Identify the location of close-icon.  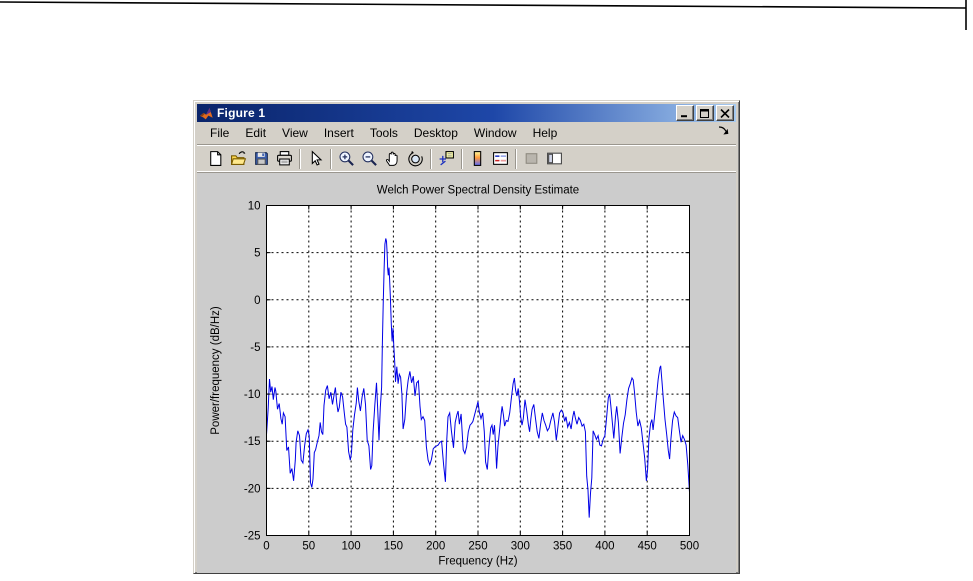
(725, 113).